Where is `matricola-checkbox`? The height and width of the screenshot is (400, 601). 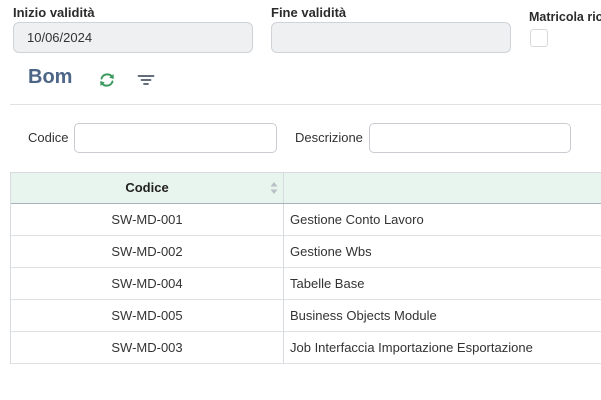 matricola-checkbox is located at coordinates (539, 38).